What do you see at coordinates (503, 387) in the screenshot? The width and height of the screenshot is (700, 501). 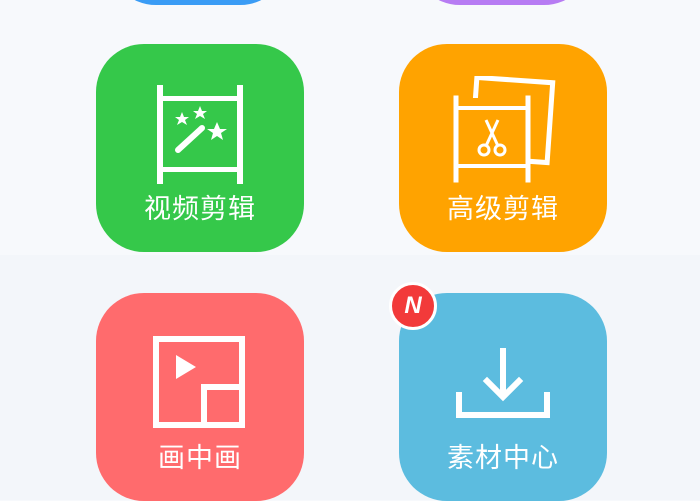 I see `download-tray-icon` at bounding box center [503, 387].